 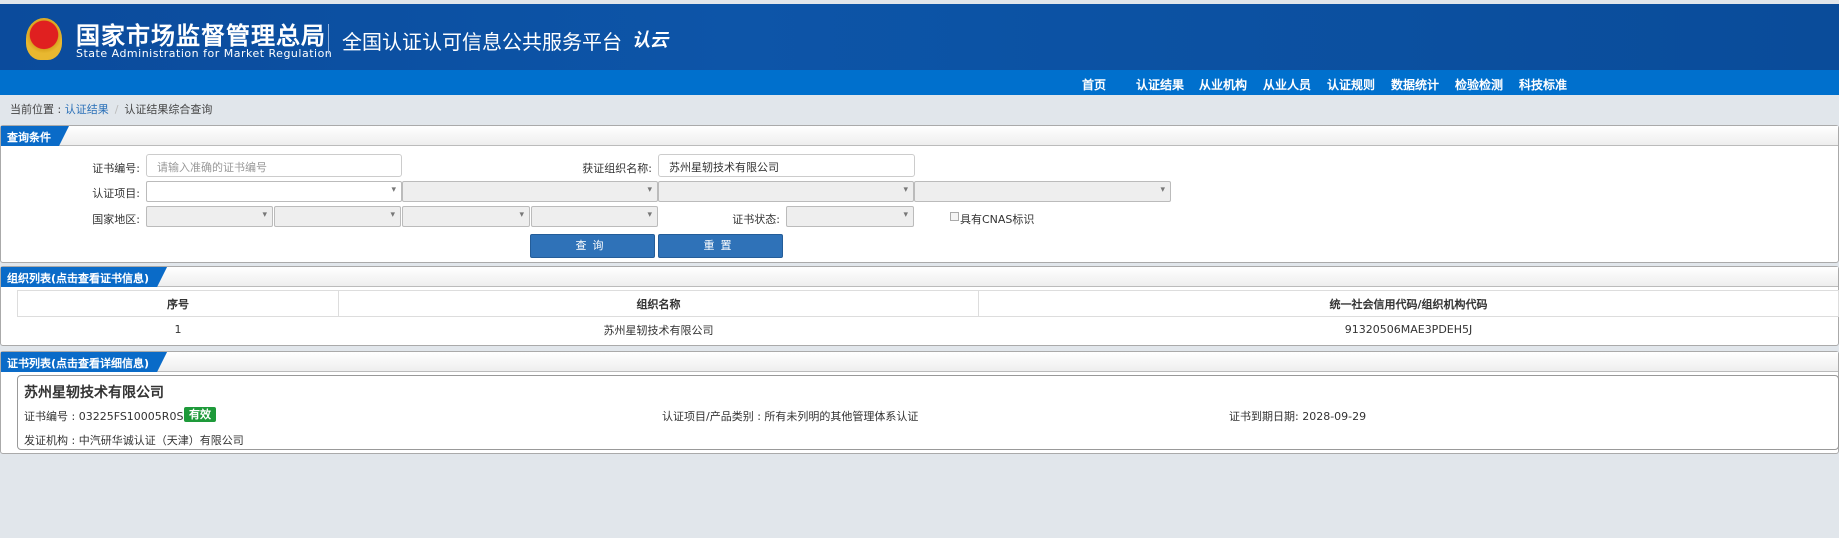 I want to click on nav-personnel: 从业人员, so click(x=1287, y=84).